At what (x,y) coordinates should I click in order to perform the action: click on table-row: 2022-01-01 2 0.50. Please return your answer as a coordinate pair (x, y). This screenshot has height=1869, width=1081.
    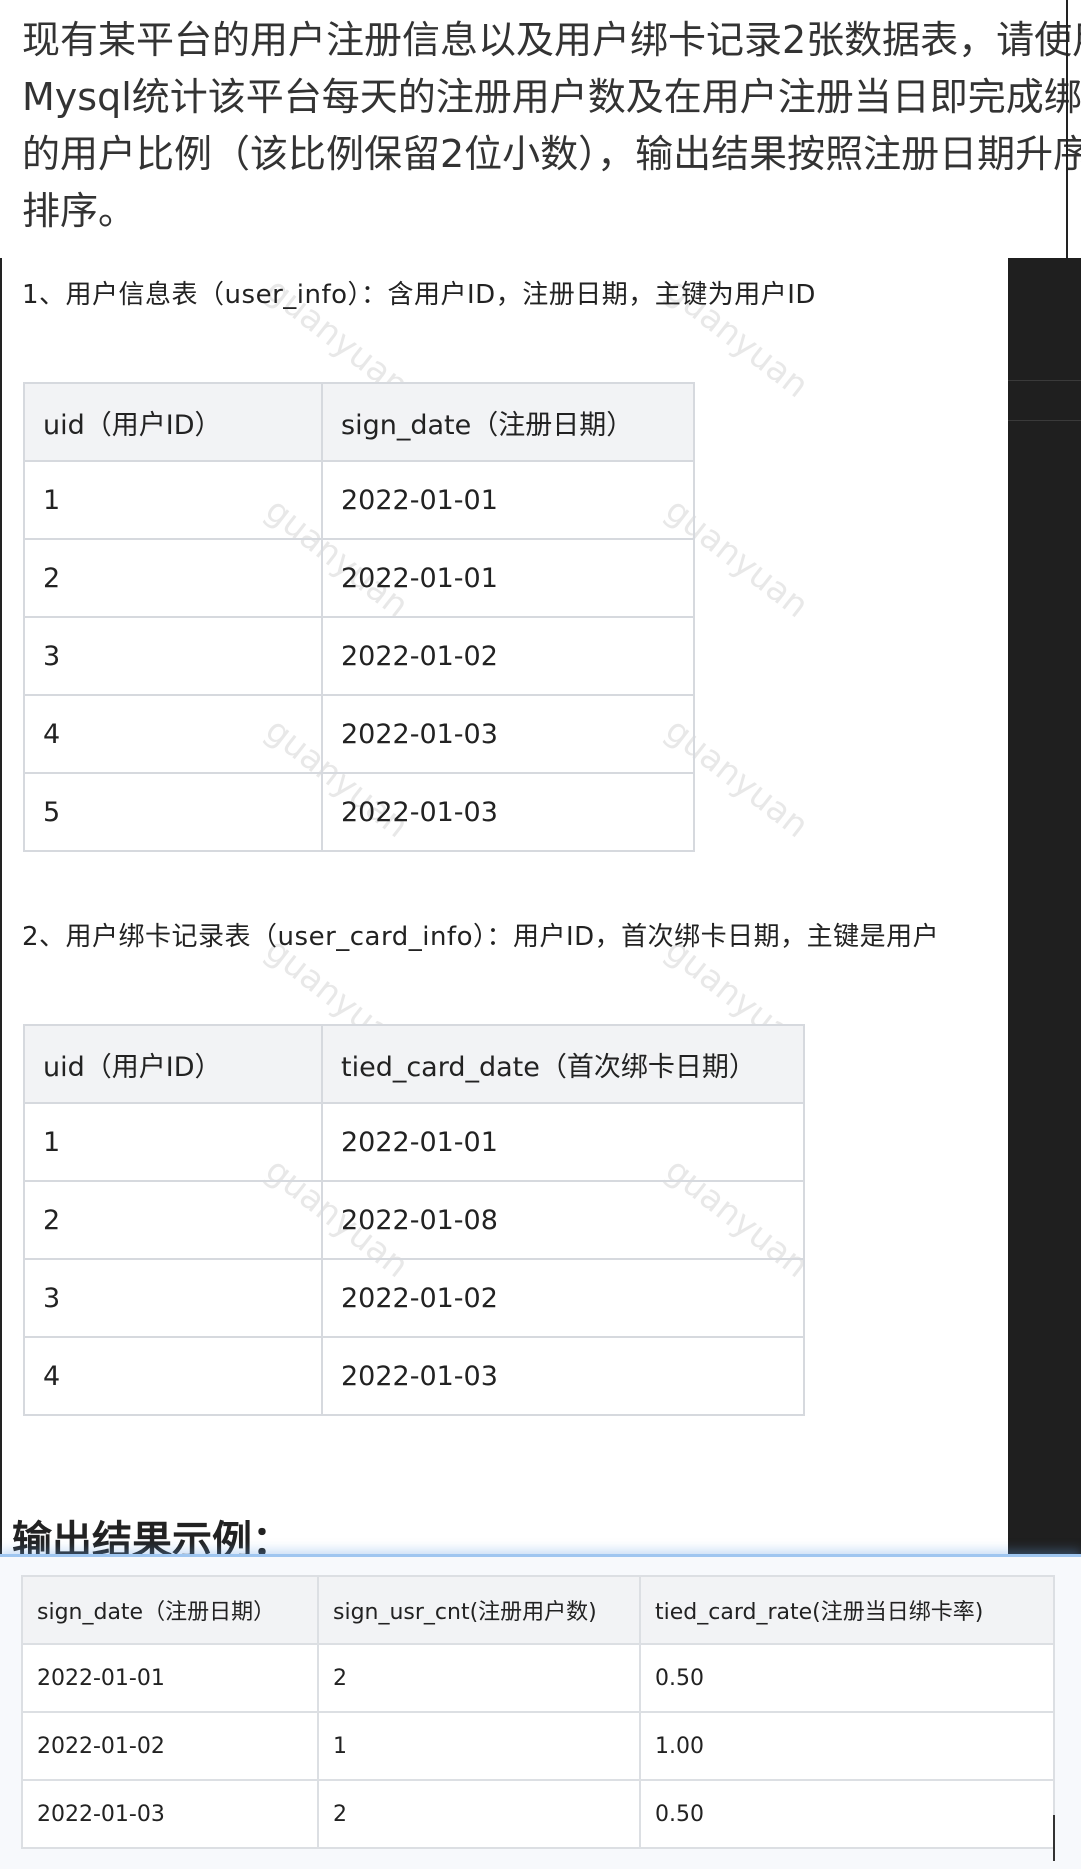
    Looking at the image, I should click on (538, 1678).